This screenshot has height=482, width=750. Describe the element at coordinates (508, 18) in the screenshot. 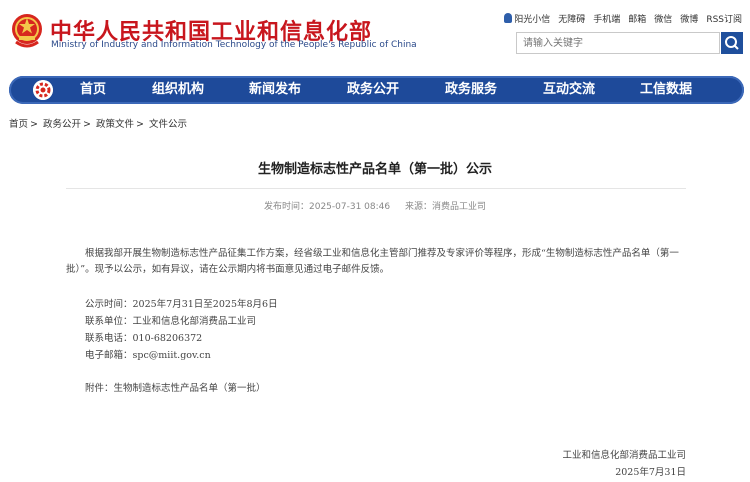

I see `sunshine-icon` at that location.